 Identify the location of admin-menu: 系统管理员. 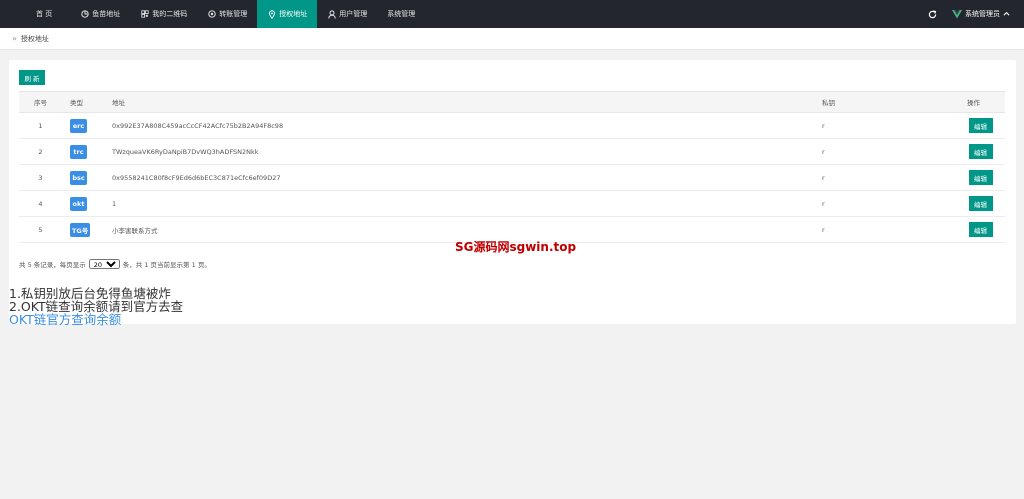
(984, 14).